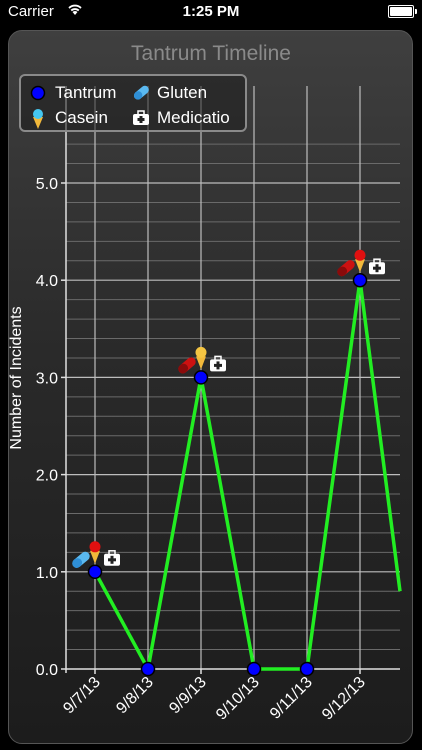 This screenshot has height=750, width=422. I want to click on y-tick-label: 5.0, so click(47, 184).